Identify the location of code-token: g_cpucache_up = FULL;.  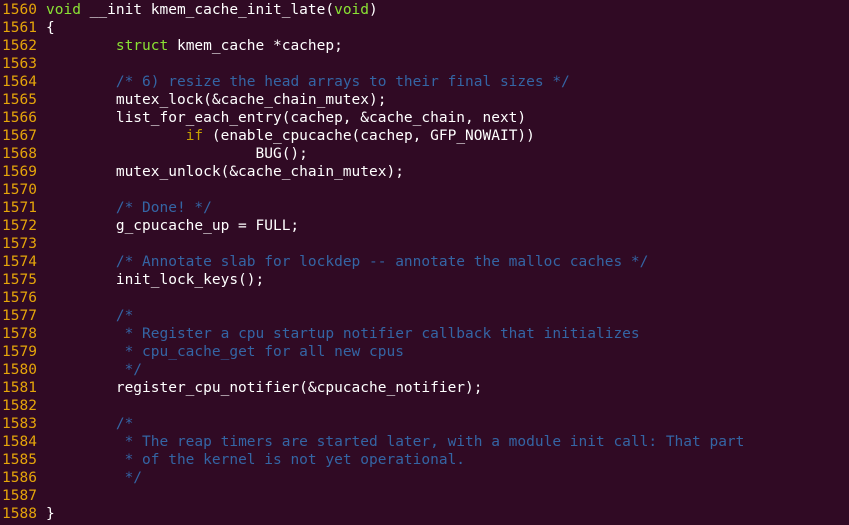
(173, 226).